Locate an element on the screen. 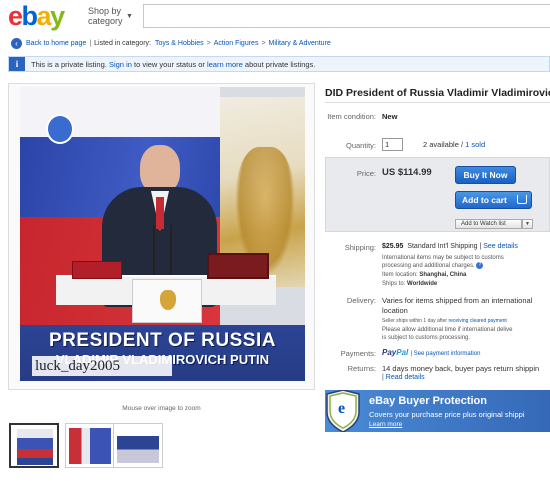  add-to-cart-button: Add to cart is located at coordinates (493, 200).